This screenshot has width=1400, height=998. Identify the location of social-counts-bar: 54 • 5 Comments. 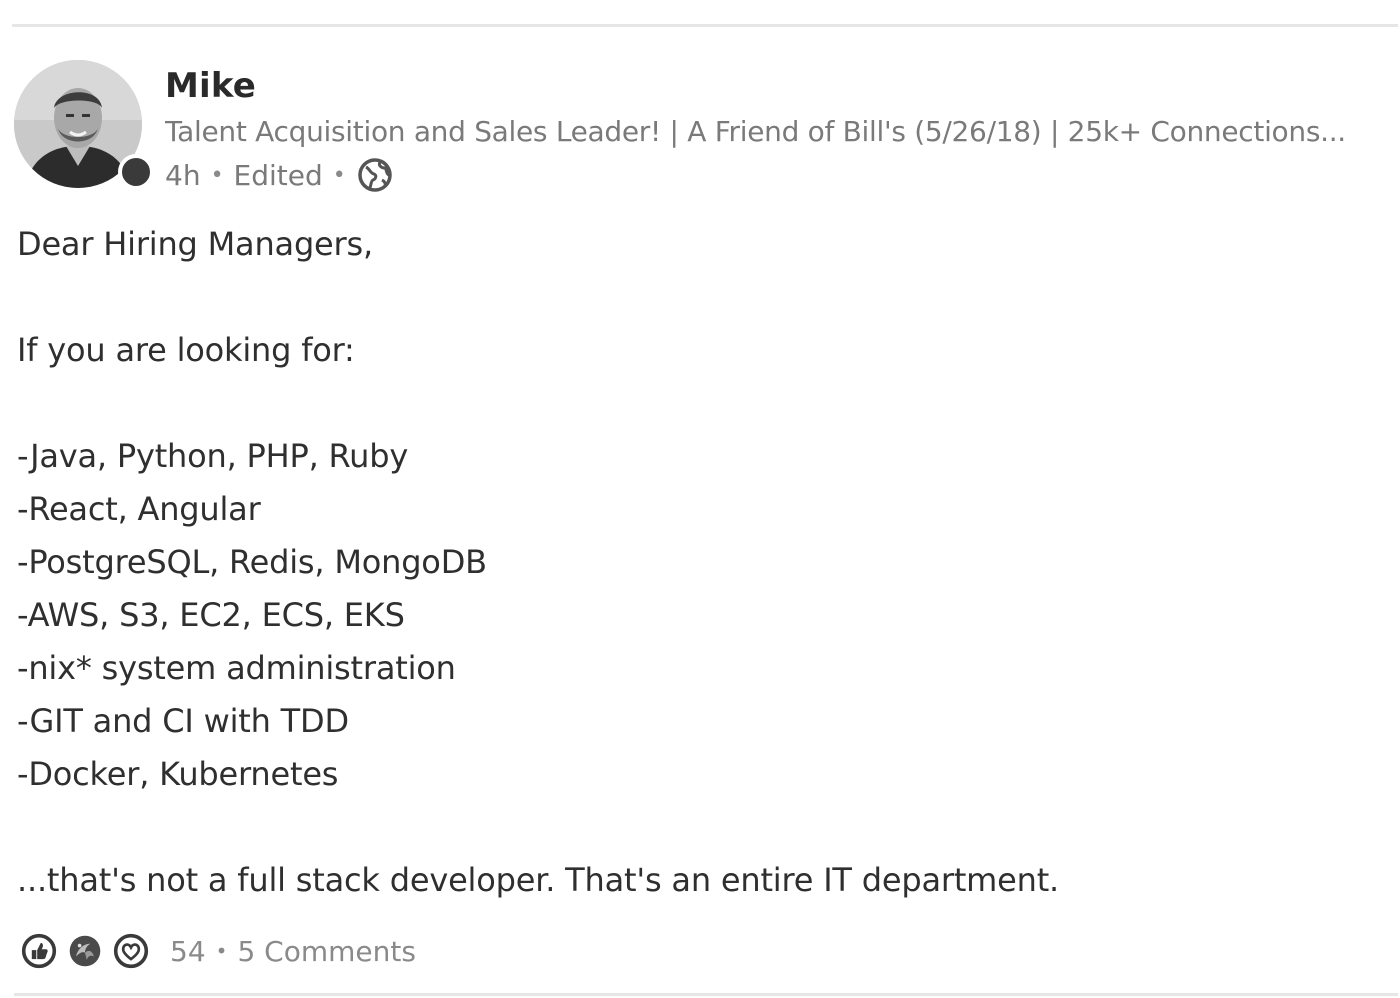
(217, 951).